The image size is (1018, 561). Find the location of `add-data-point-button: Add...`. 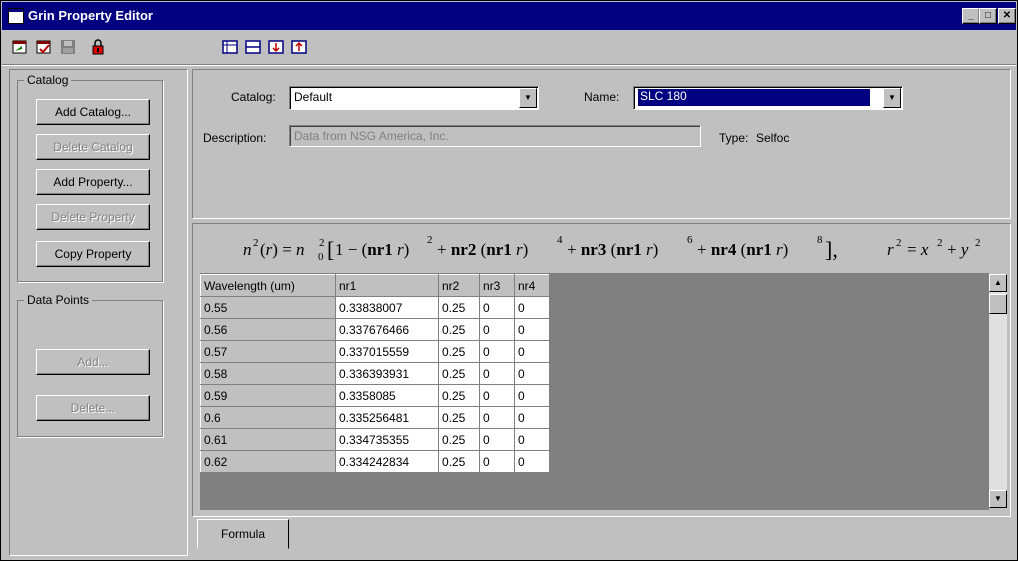

add-data-point-button: Add... is located at coordinates (93, 362).